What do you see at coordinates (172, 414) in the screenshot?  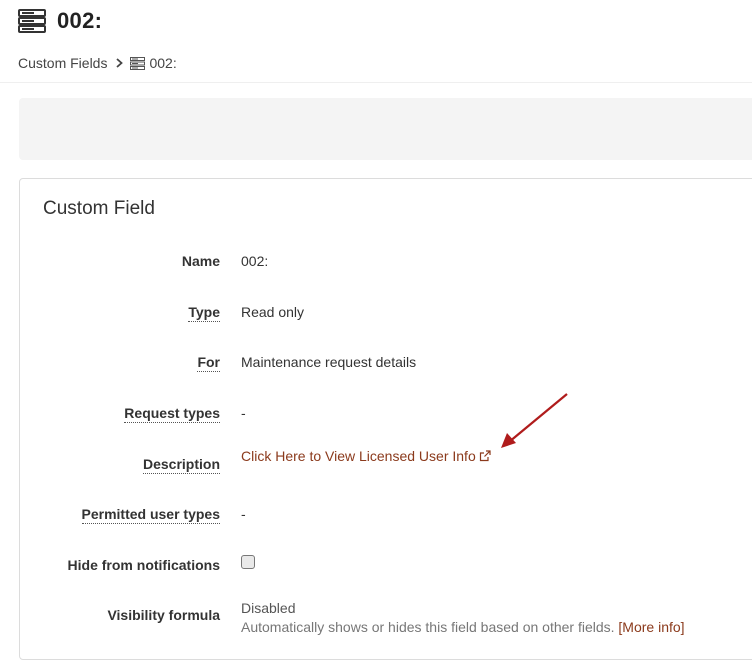 I see `field-label-request-types: Request types` at bounding box center [172, 414].